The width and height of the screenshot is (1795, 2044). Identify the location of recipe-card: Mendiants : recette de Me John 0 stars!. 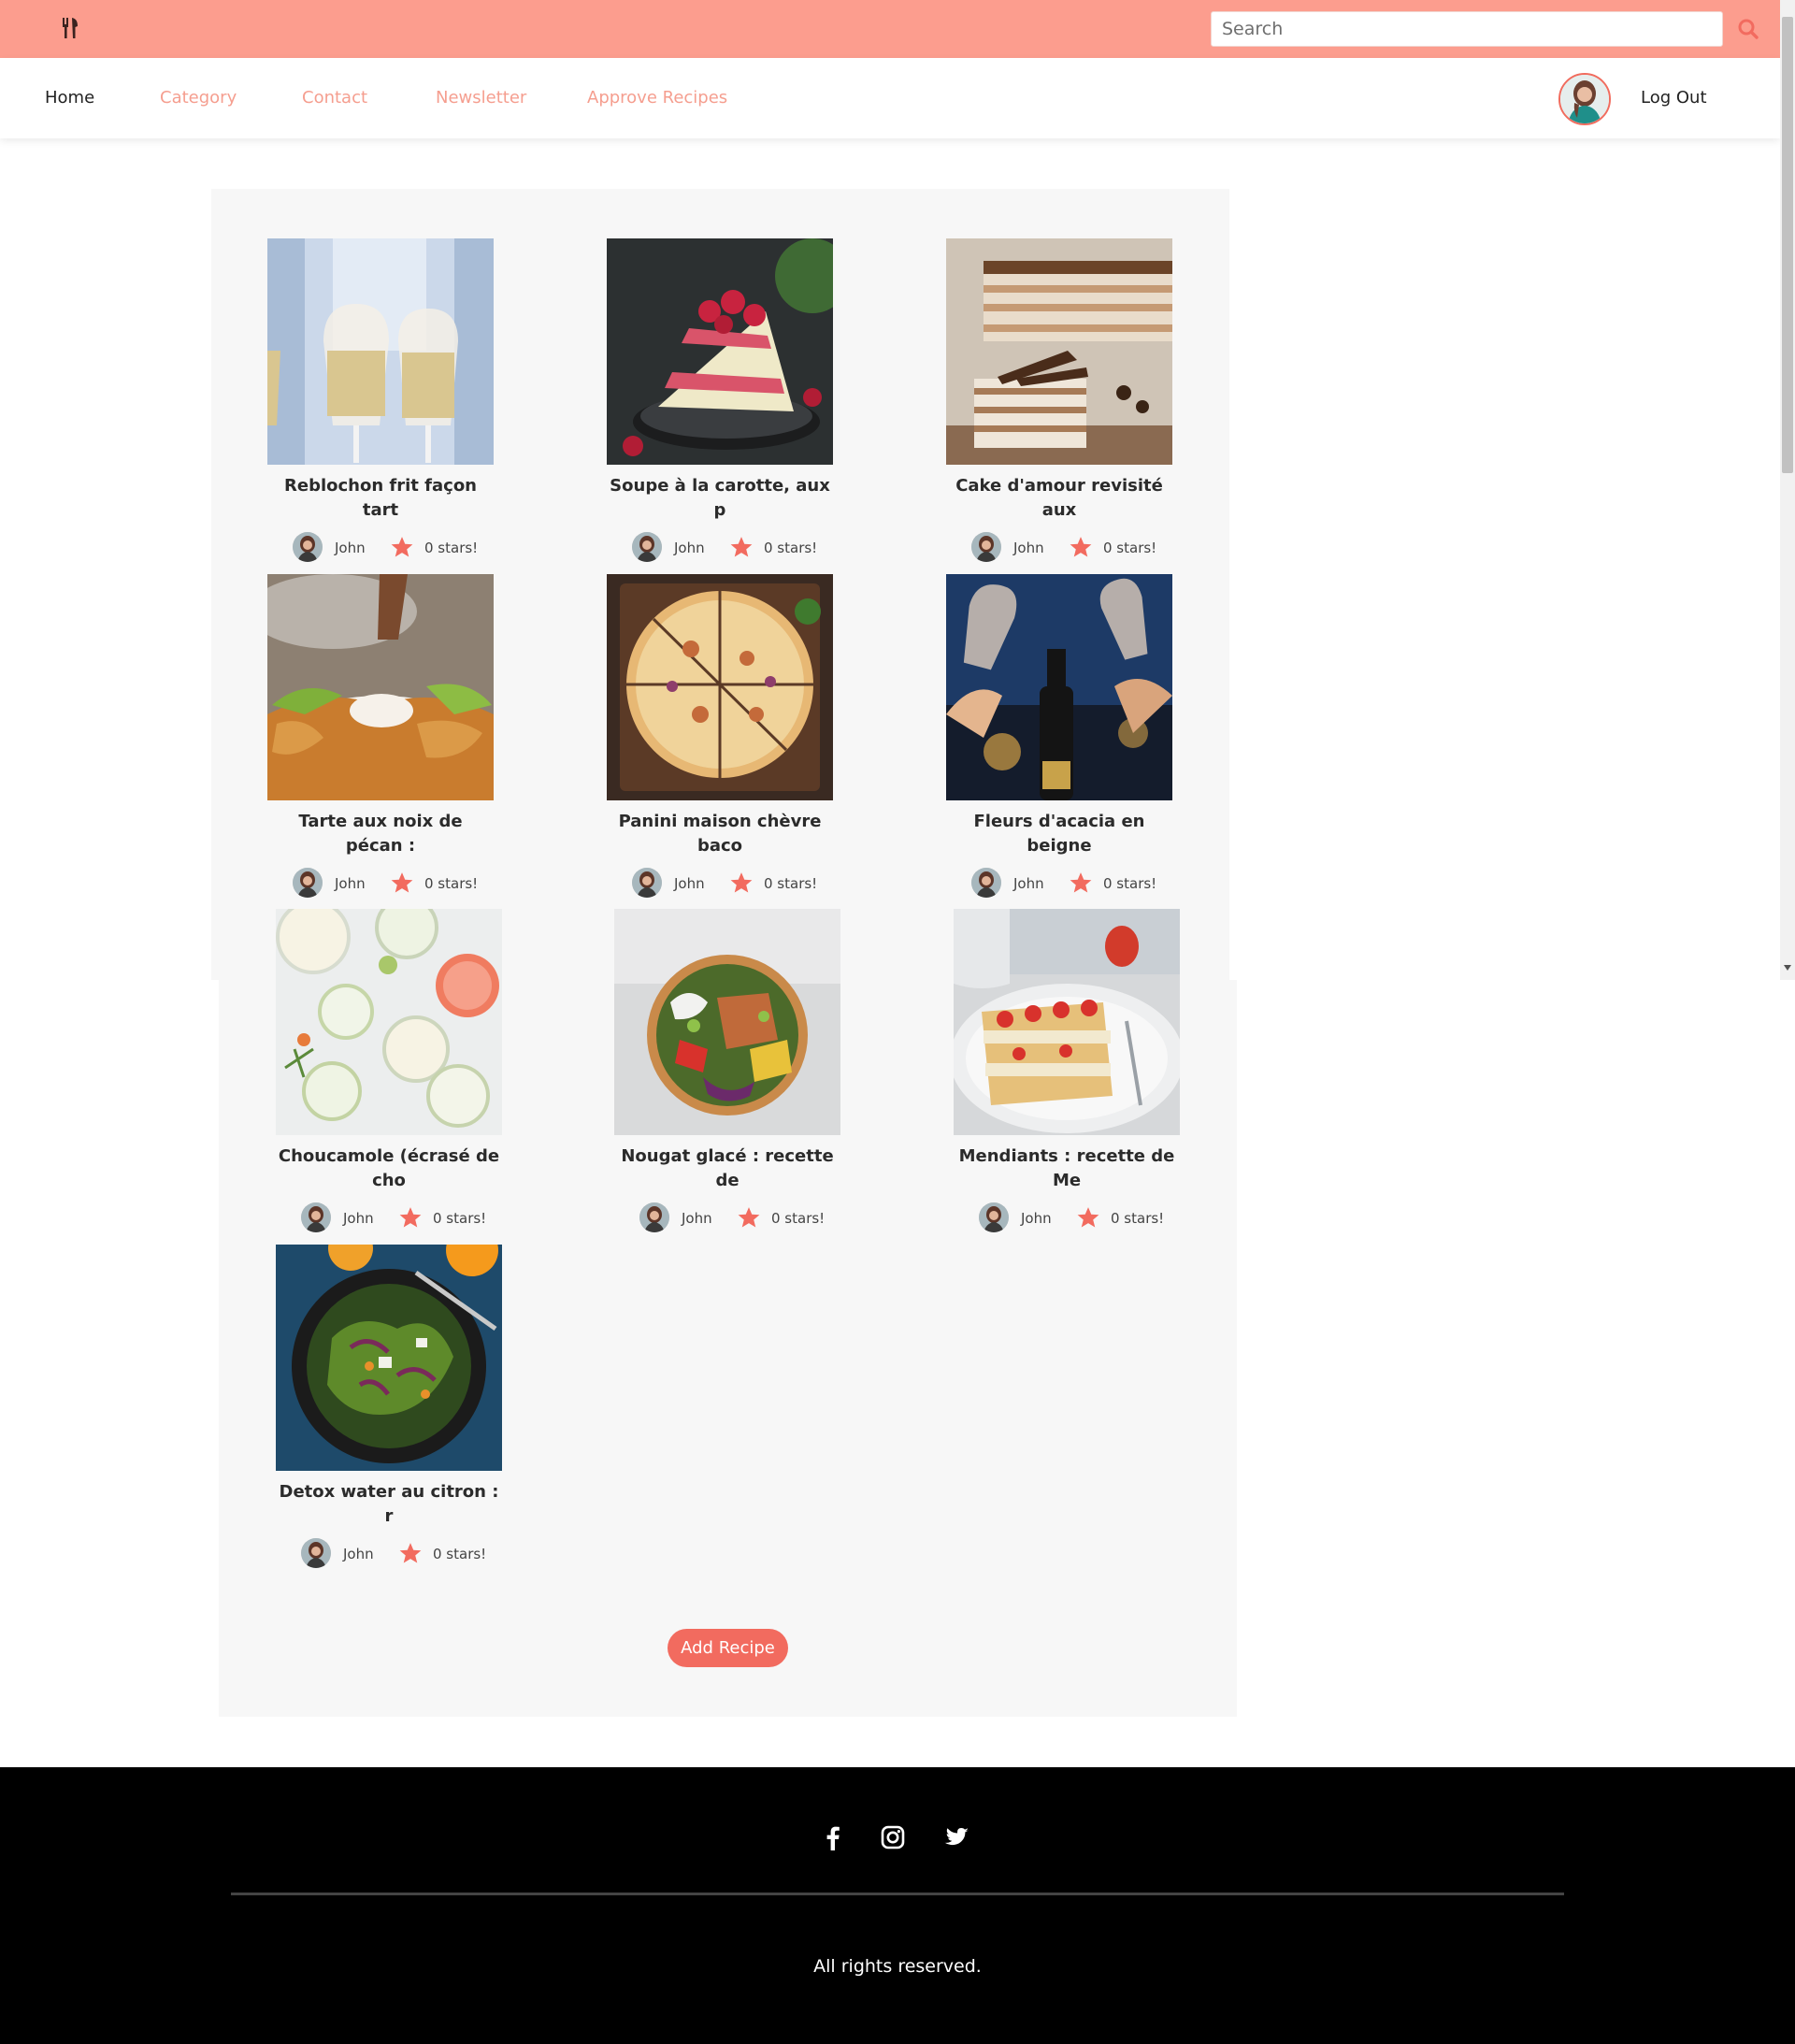
(1067, 1071).